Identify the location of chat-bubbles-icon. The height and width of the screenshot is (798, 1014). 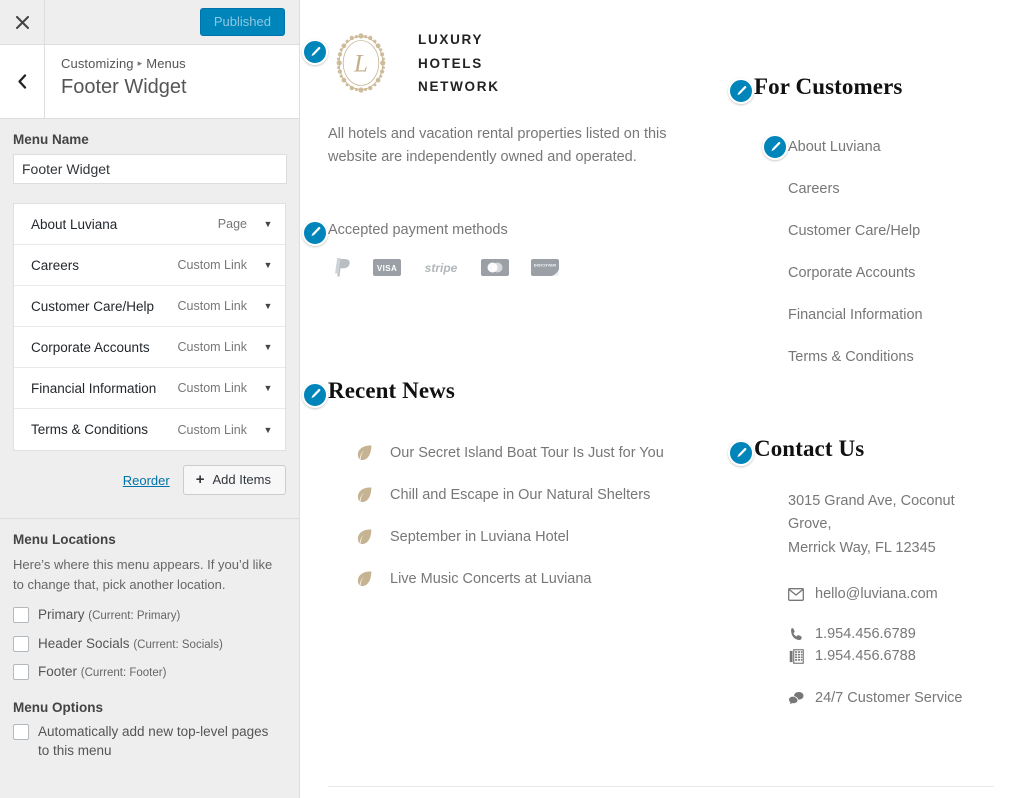
(796, 698).